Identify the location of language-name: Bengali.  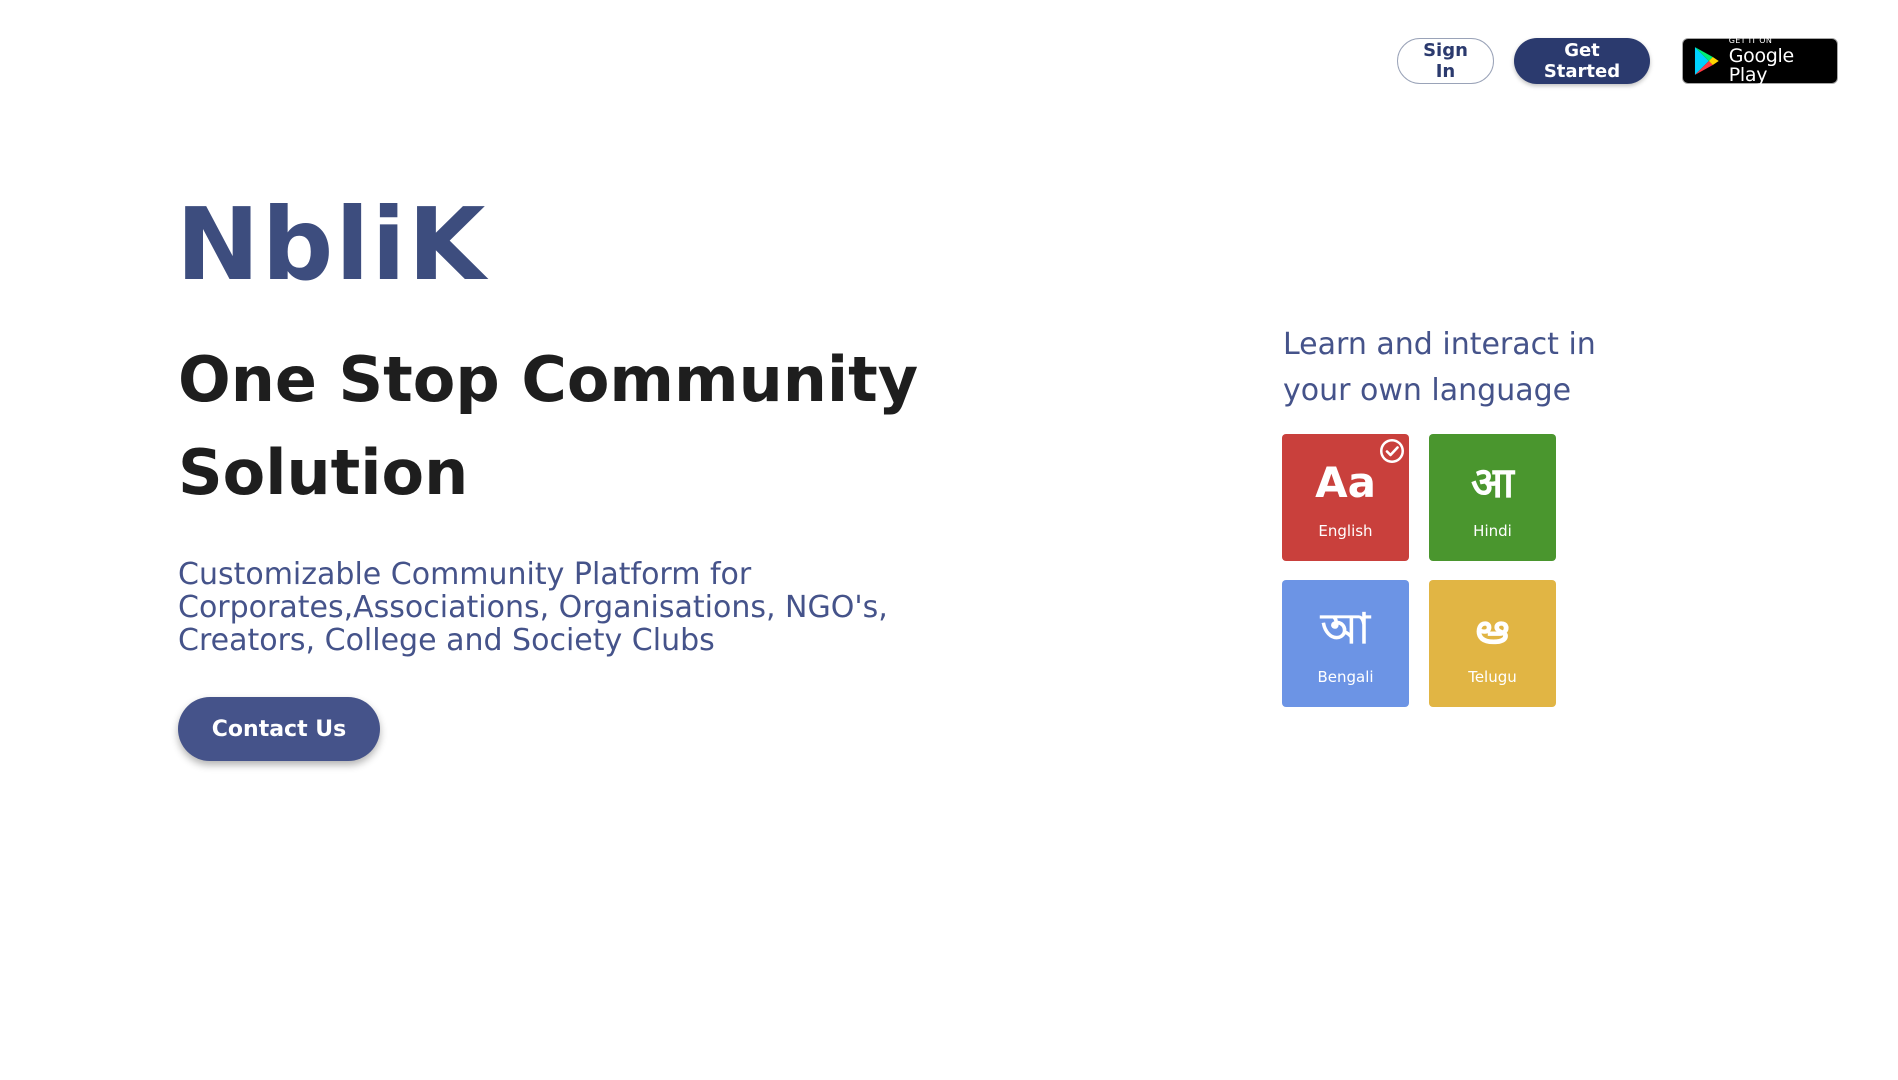
(1345, 676).